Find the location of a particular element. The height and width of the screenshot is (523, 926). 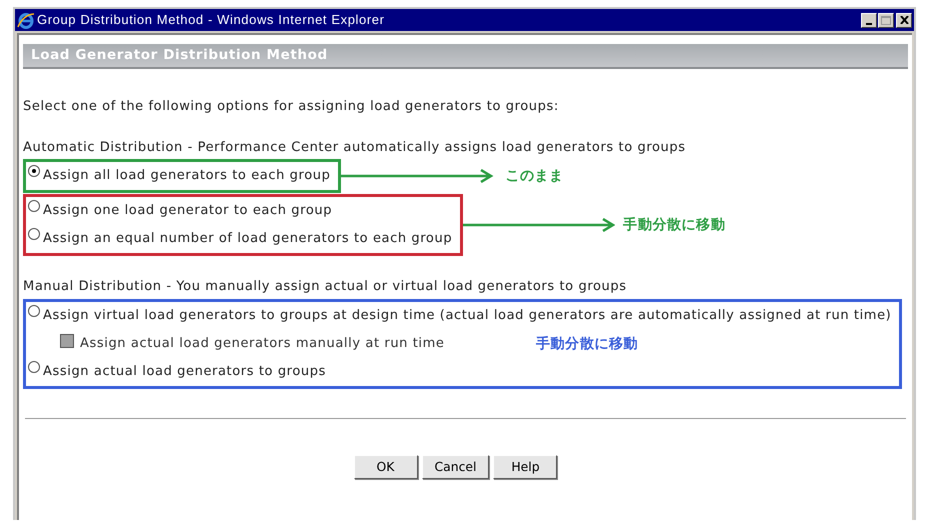

option-label: Assign an equal number of load generators to each group is located at coordinates (247, 239).